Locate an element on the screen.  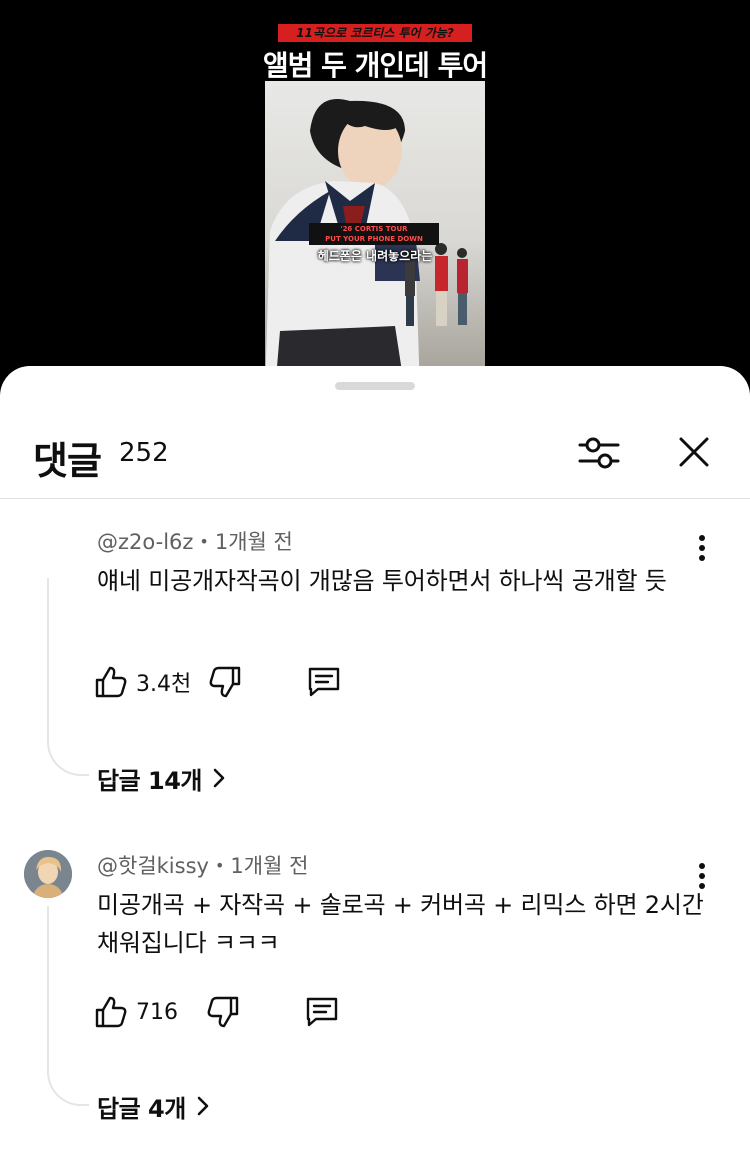
comment-meta: @핫걸kissy • 1개월 전 is located at coordinates (202, 865).